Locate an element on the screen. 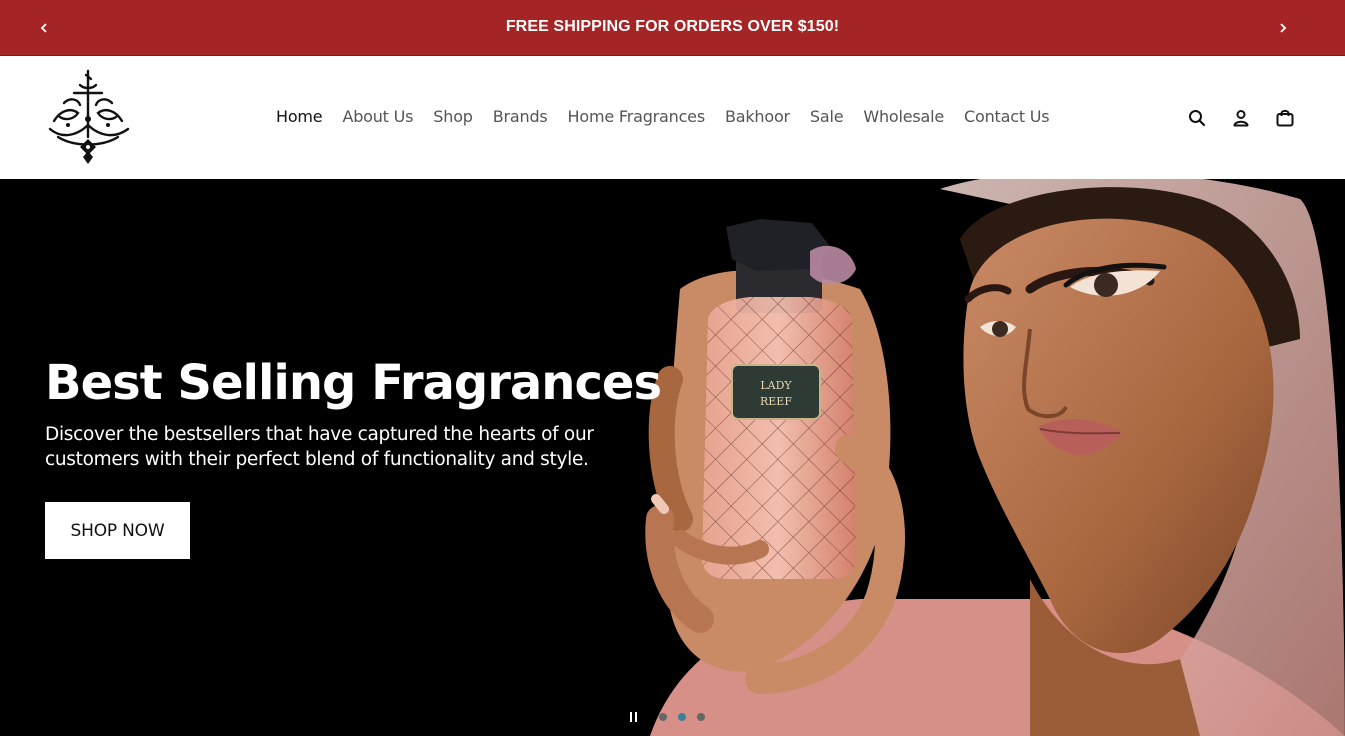 The width and height of the screenshot is (1345, 736). nav-sale: Sale is located at coordinates (827, 116).